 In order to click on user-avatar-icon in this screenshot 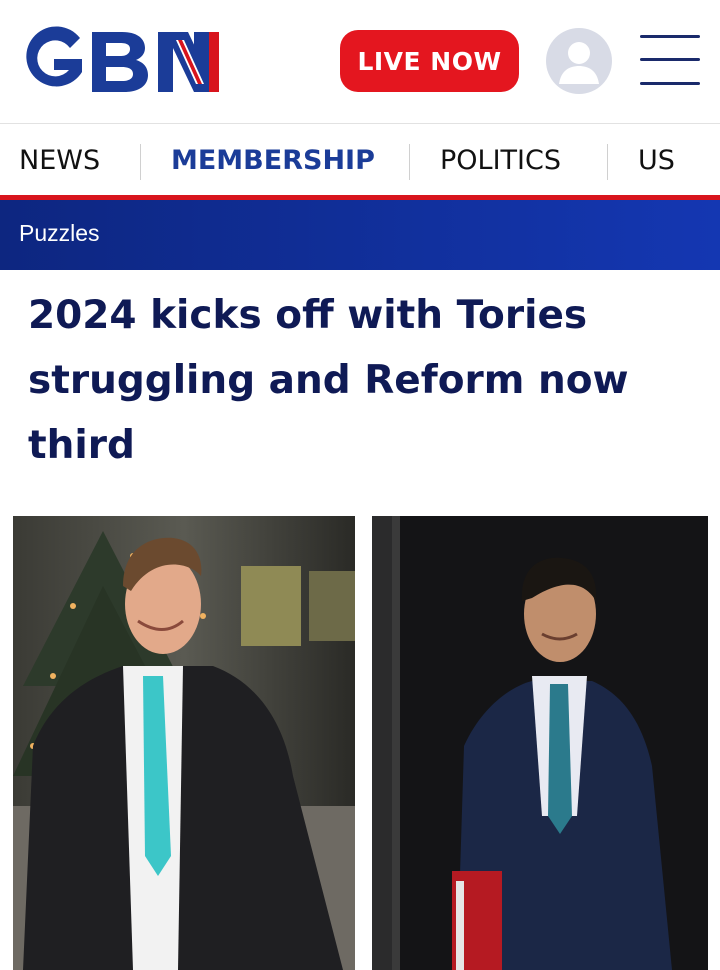, I will do `click(579, 61)`.